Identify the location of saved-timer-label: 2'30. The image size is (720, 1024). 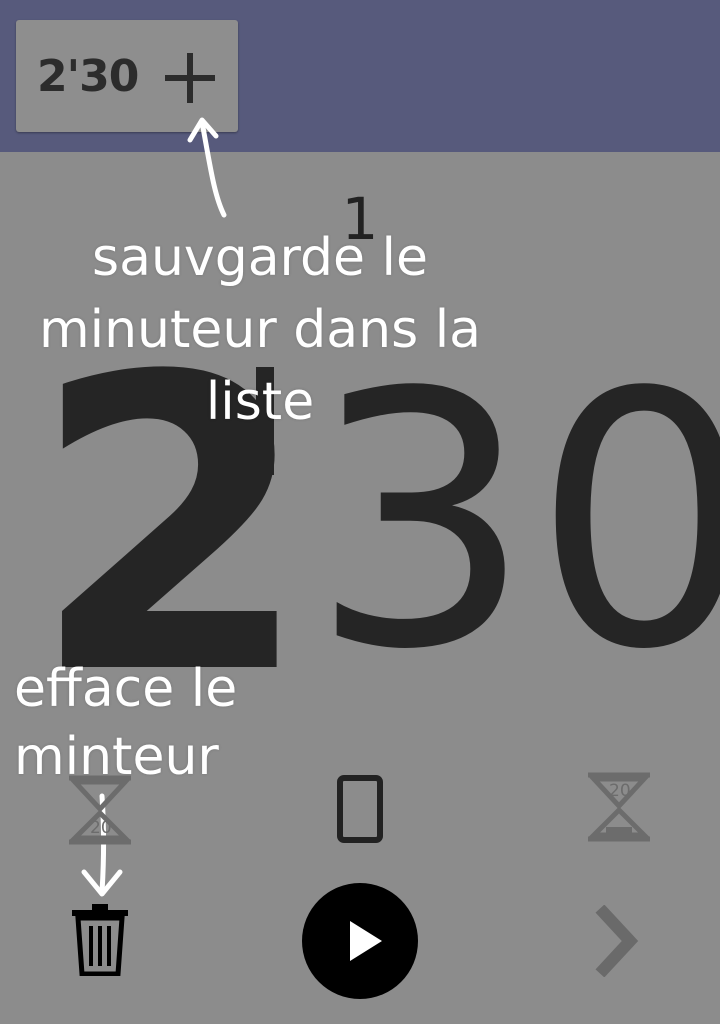
(88, 76).